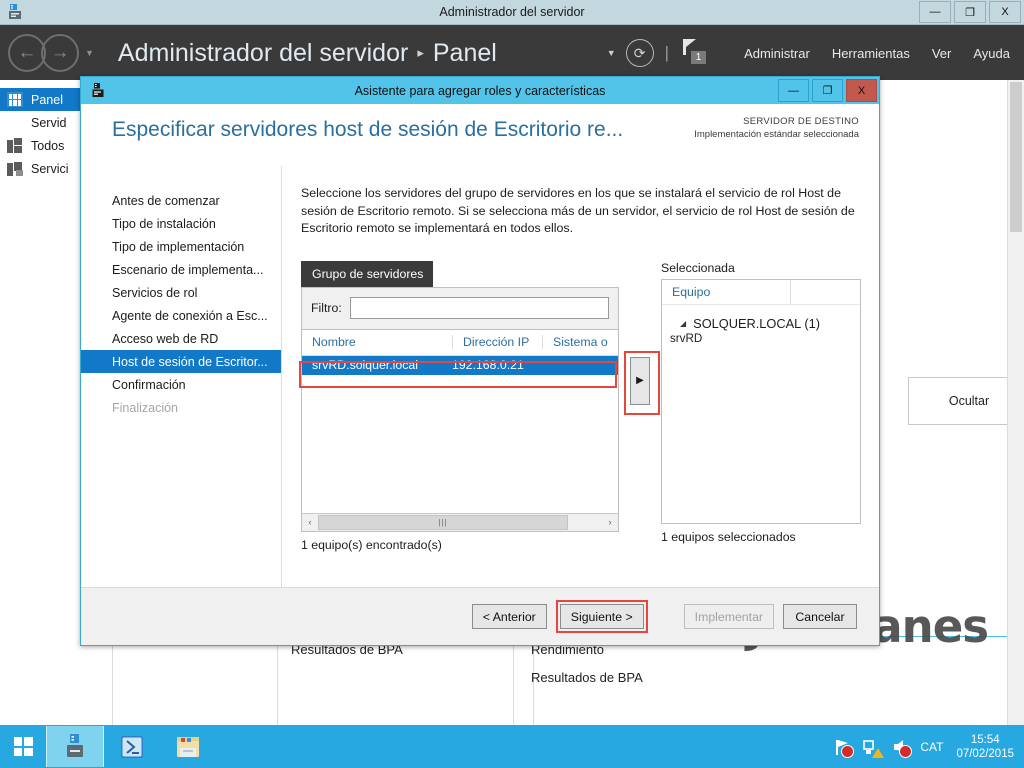  I want to click on table-row: srvRD.solquer.local 192.168.0.21, so click(460, 365).